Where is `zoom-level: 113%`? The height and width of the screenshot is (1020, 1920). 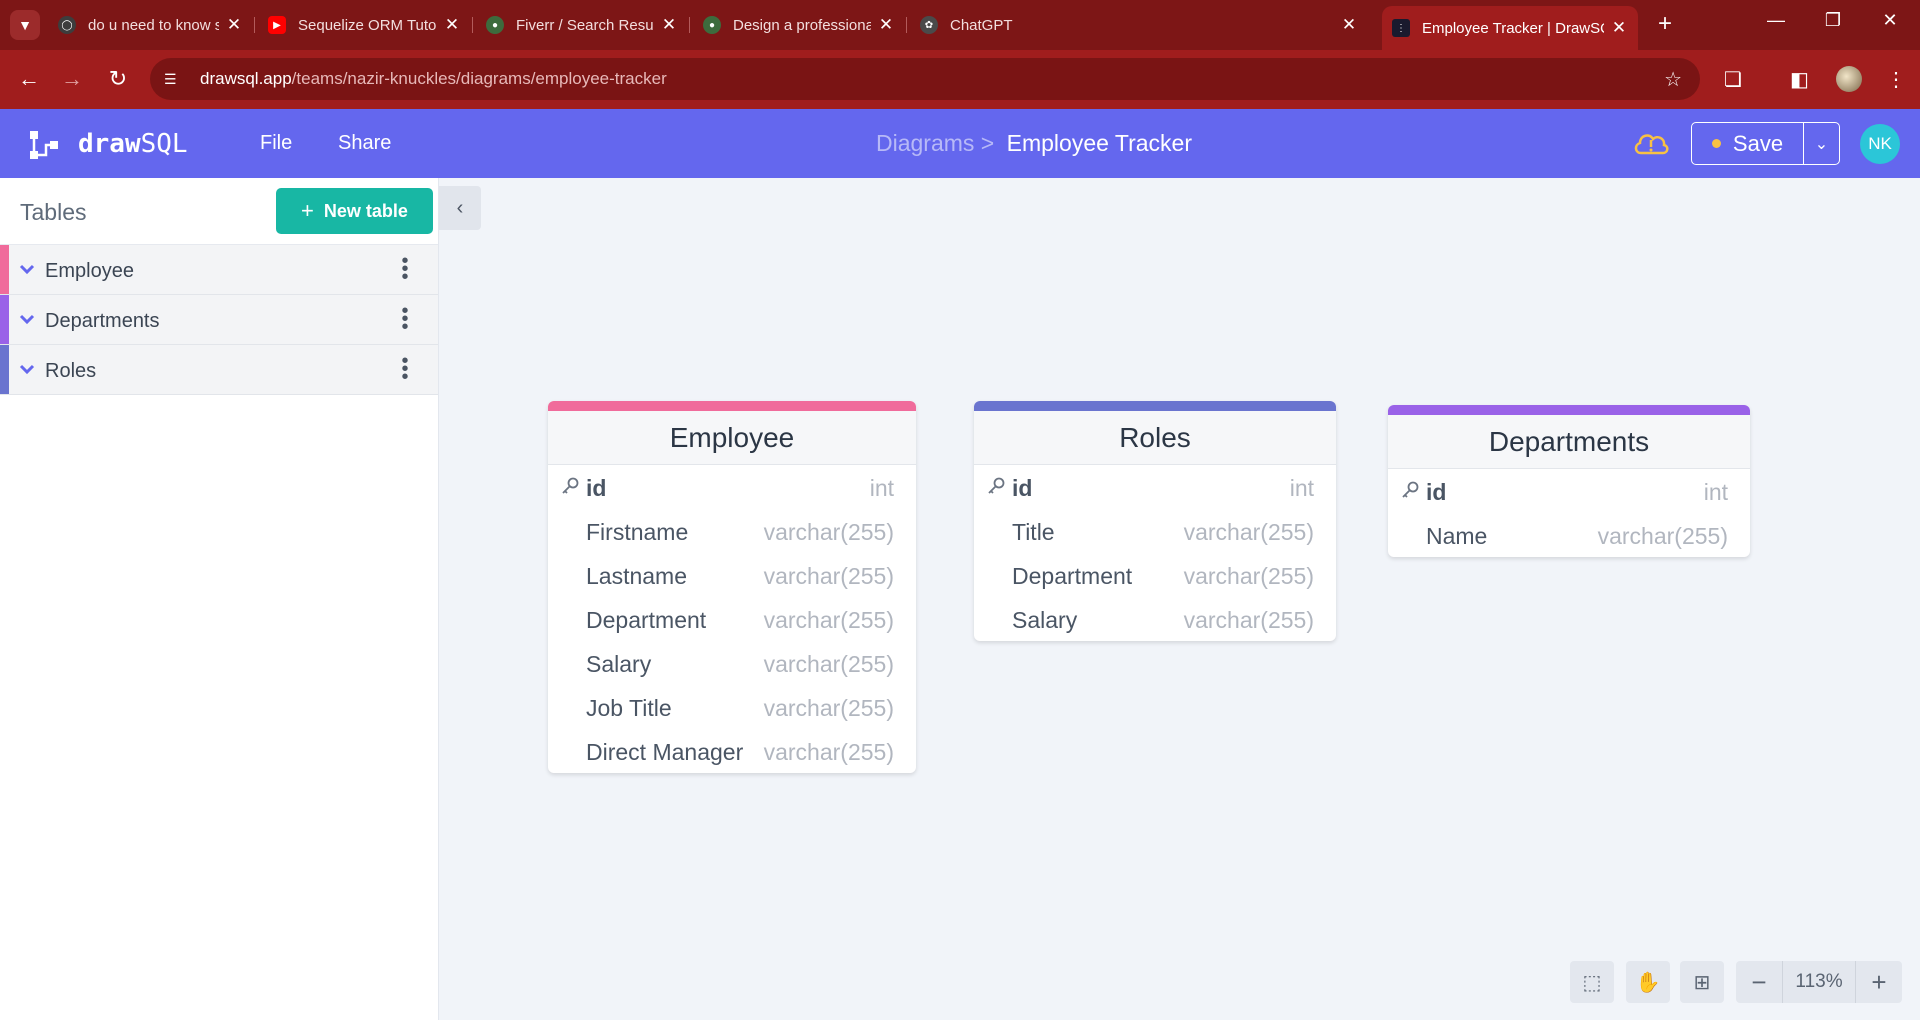
zoom-level: 113% is located at coordinates (1819, 982).